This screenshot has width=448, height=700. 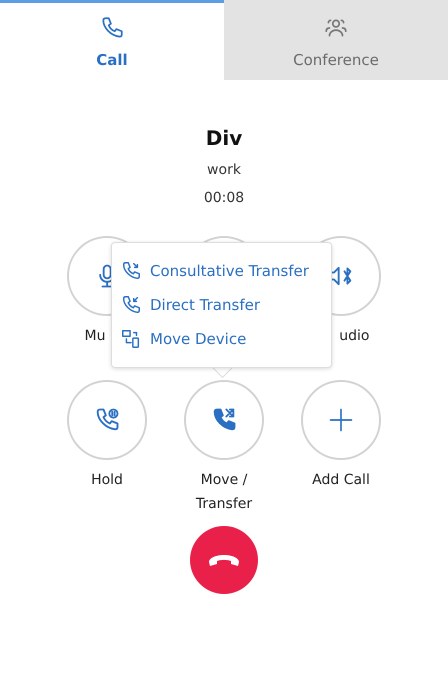 What do you see at coordinates (224, 170) in the screenshot?
I see `caller-number-type: work` at bounding box center [224, 170].